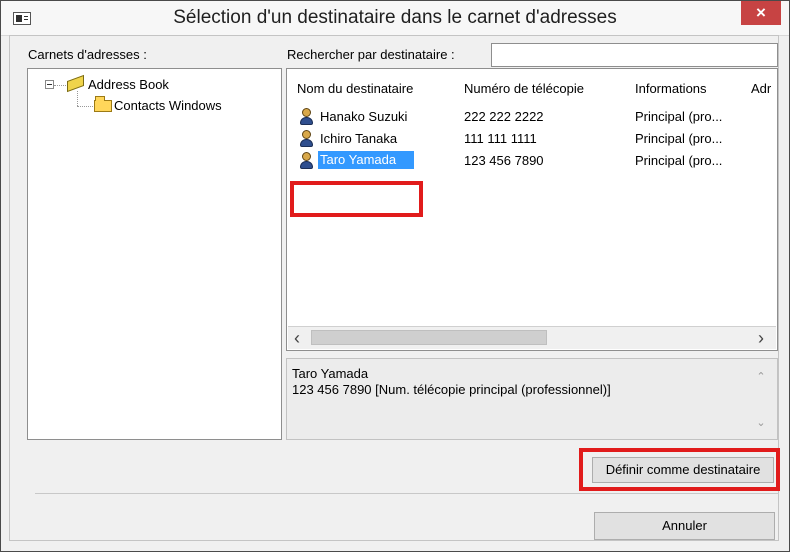 This screenshot has width=790, height=552. What do you see at coordinates (761, 338) in the screenshot?
I see `scroll-right-arrow-icon: ›` at bounding box center [761, 338].